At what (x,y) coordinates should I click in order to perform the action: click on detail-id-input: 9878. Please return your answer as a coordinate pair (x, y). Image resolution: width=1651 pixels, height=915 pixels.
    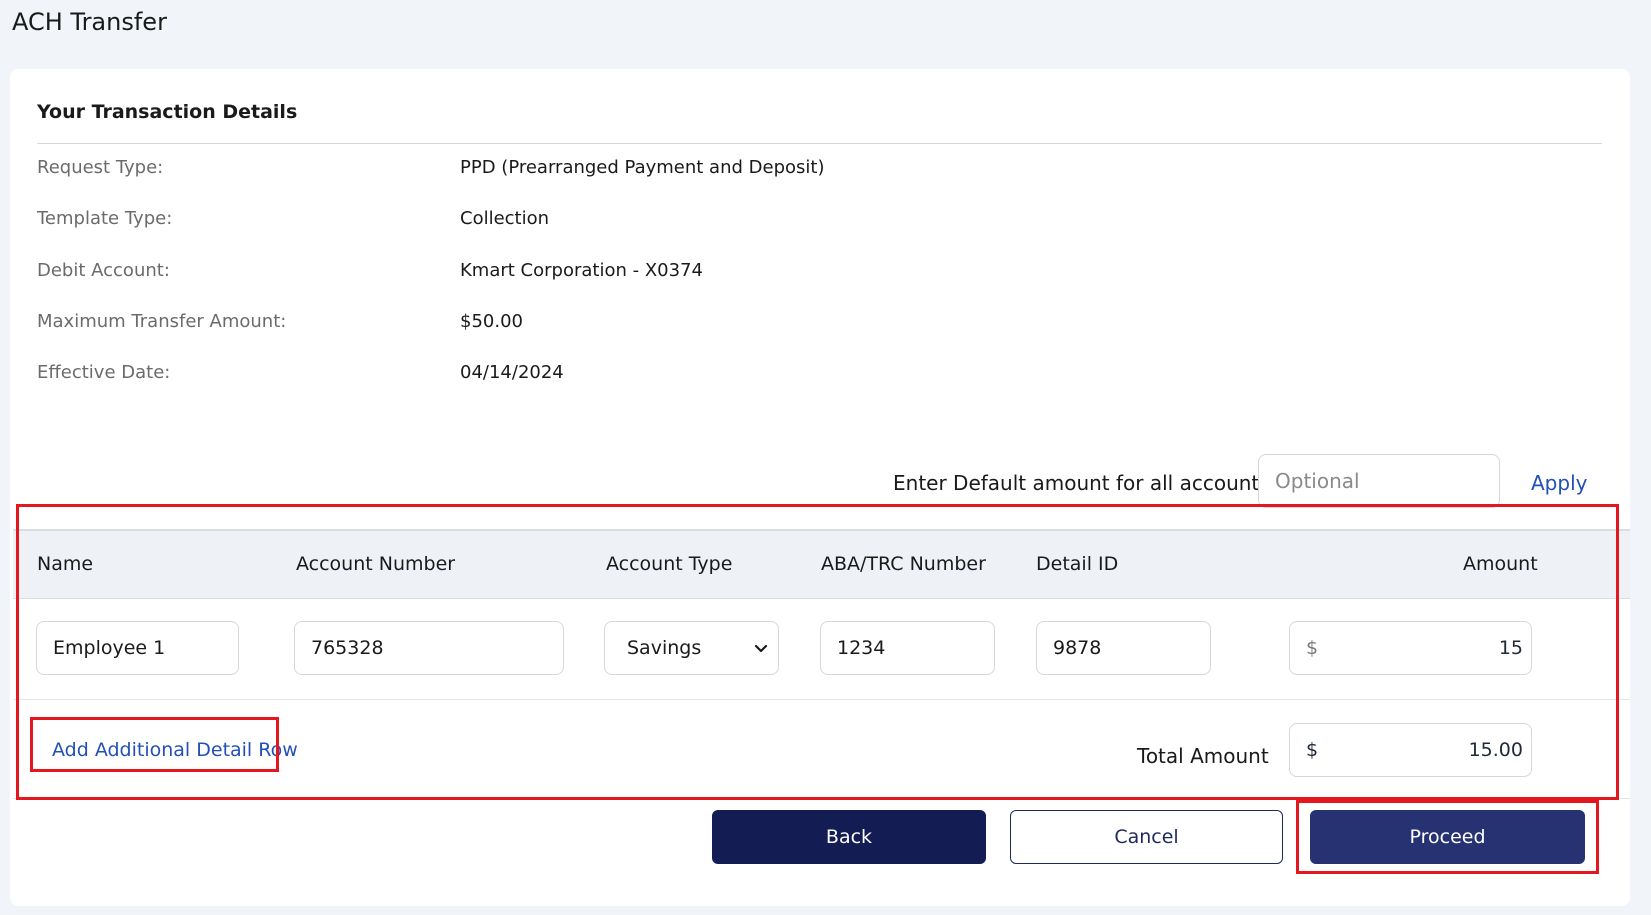
    Looking at the image, I should click on (1123, 648).